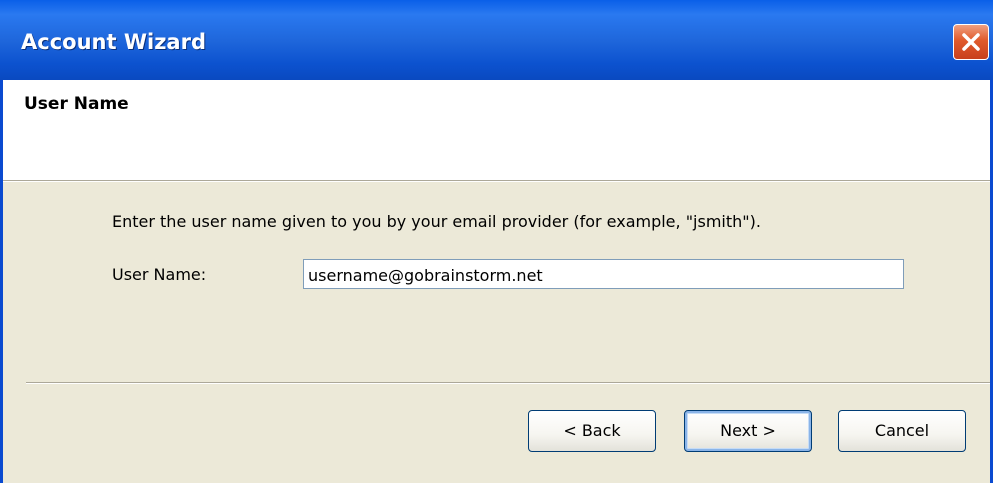  Describe the element at coordinates (159, 274) in the screenshot. I see `username-label: User Name:` at that location.